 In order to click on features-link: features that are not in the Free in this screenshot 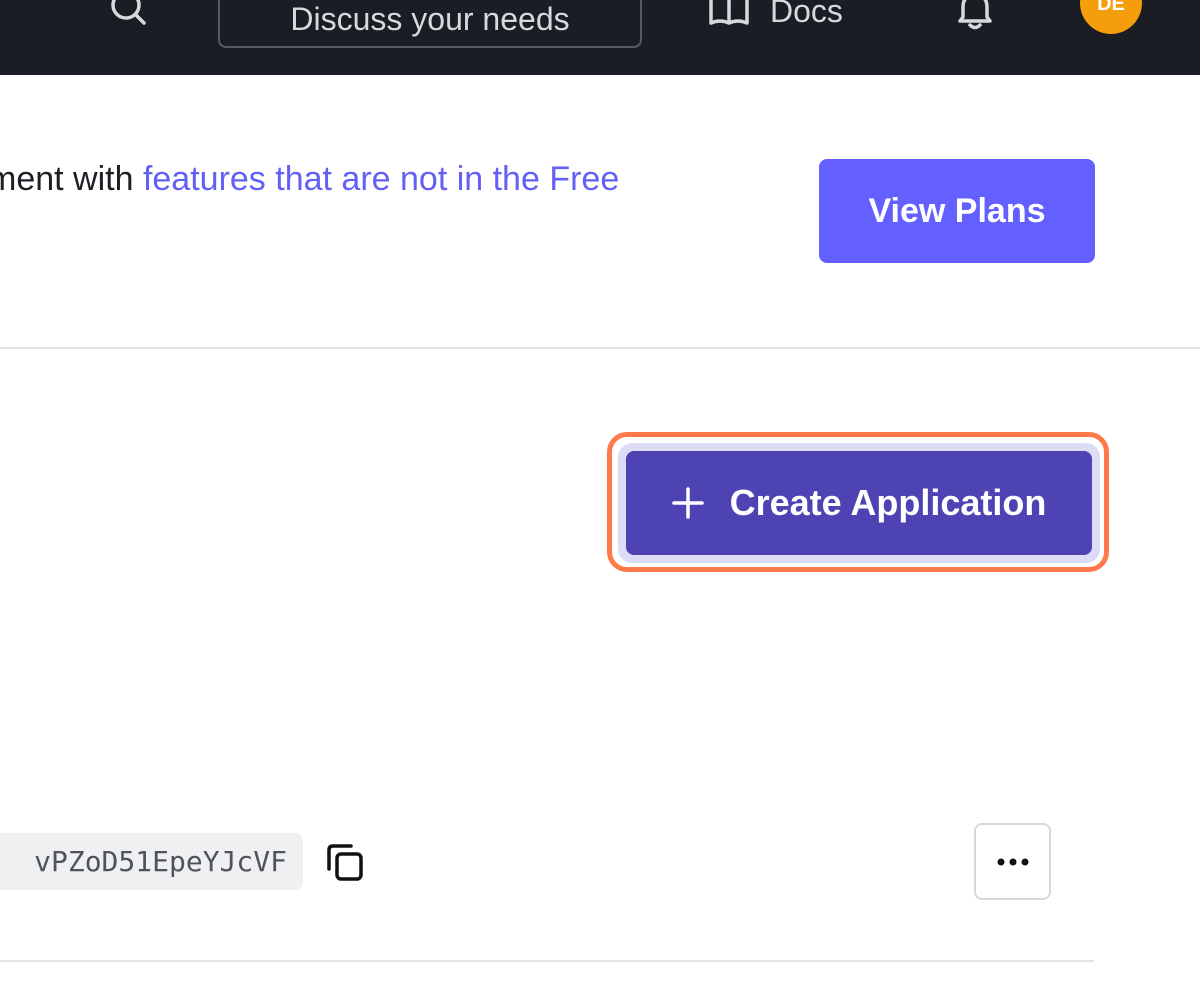, I will do `click(381, 179)`.